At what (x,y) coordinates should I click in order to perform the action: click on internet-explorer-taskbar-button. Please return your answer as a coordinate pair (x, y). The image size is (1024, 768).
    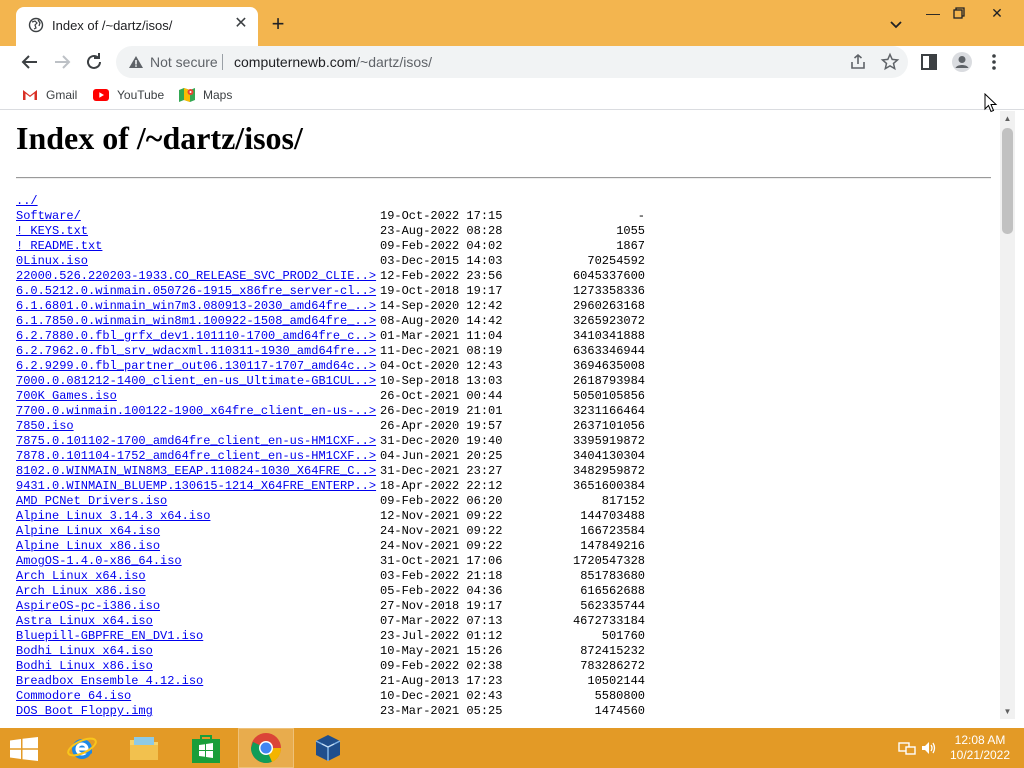
    Looking at the image, I should click on (82, 748).